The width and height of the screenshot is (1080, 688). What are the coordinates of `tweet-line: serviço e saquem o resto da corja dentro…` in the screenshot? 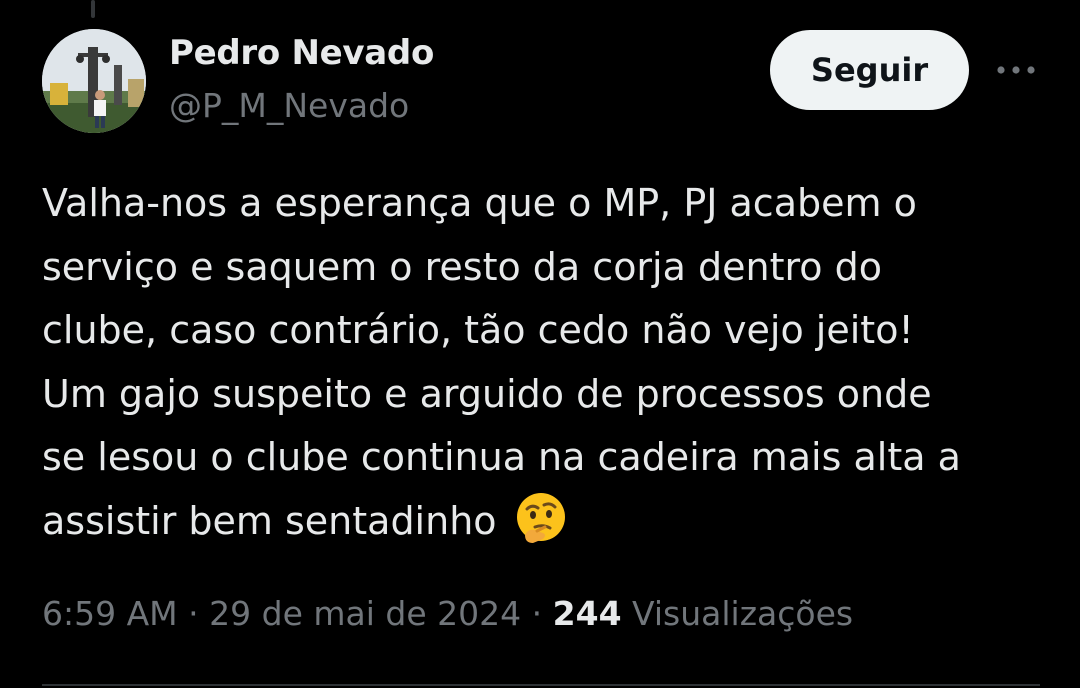 It's located at (462, 266).